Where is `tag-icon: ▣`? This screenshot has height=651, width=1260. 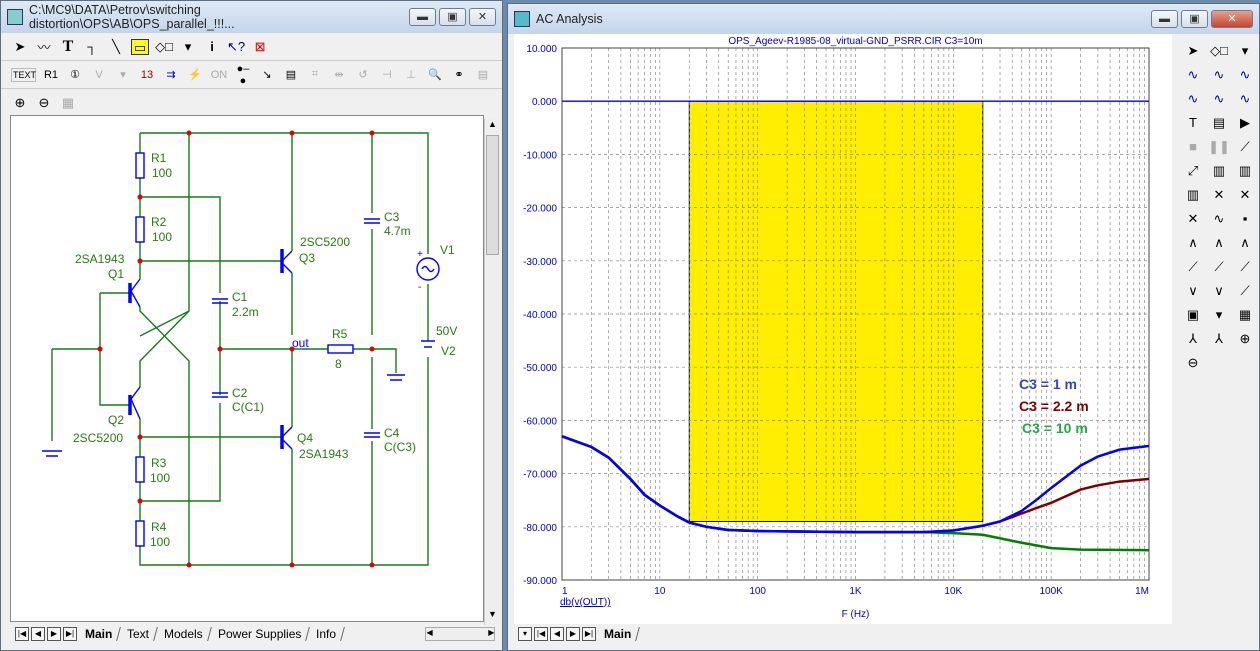
tag-icon: ▣ is located at coordinates (1193, 315).